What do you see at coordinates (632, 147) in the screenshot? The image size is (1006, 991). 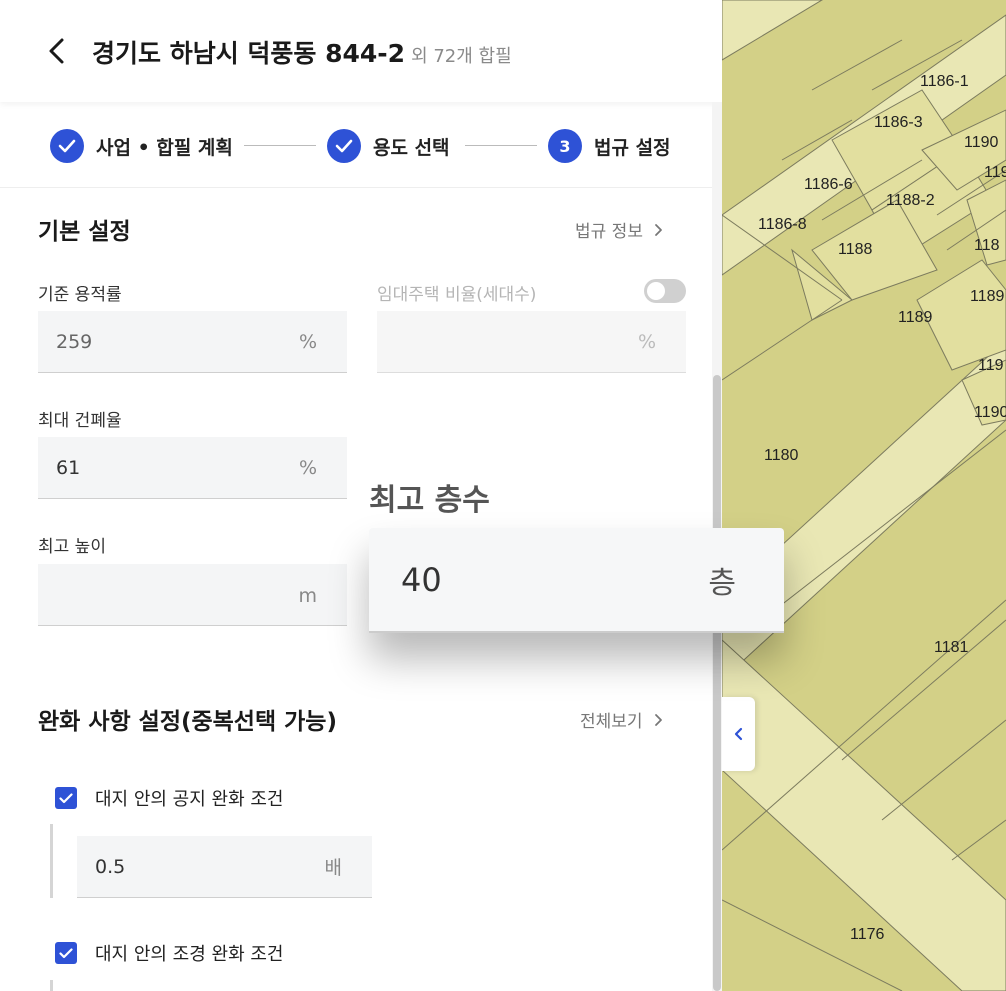 I see `step-label: 법규 설정` at bounding box center [632, 147].